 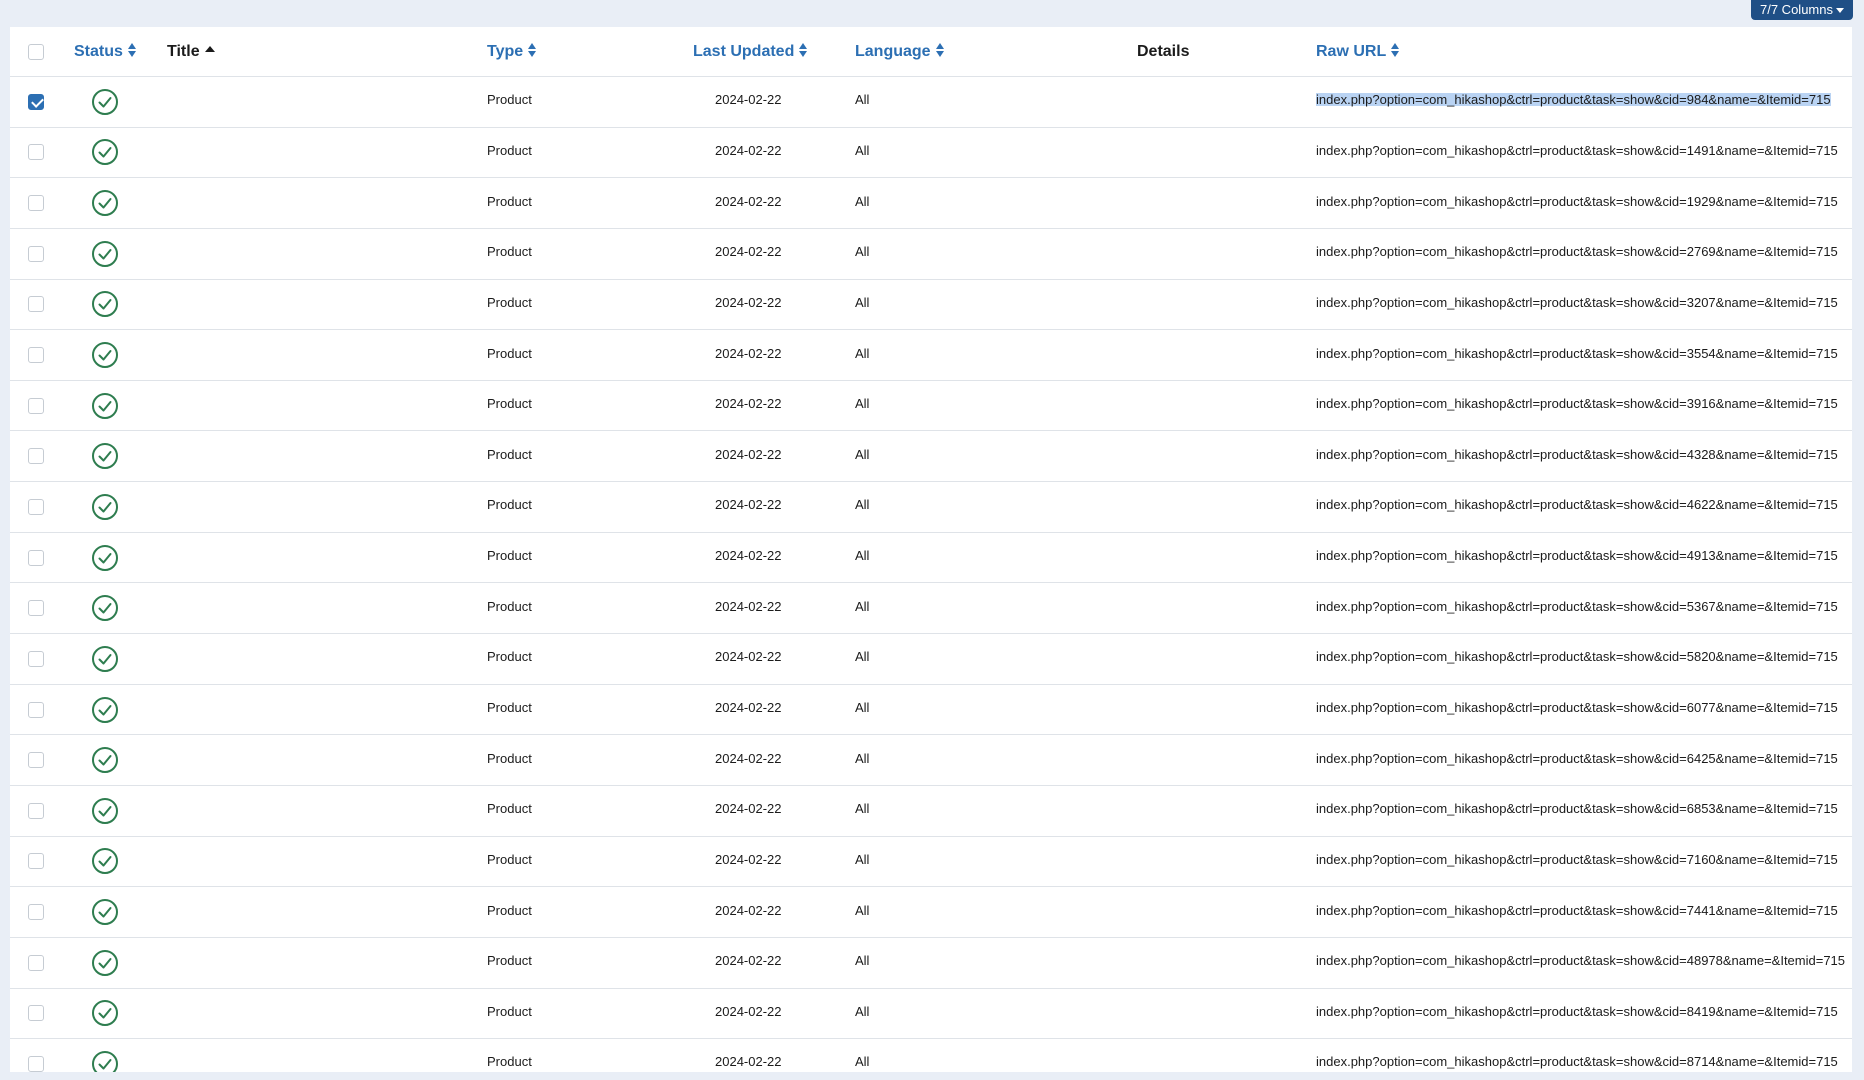 I want to click on column-header-language: Language, so click(x=900, y=52).